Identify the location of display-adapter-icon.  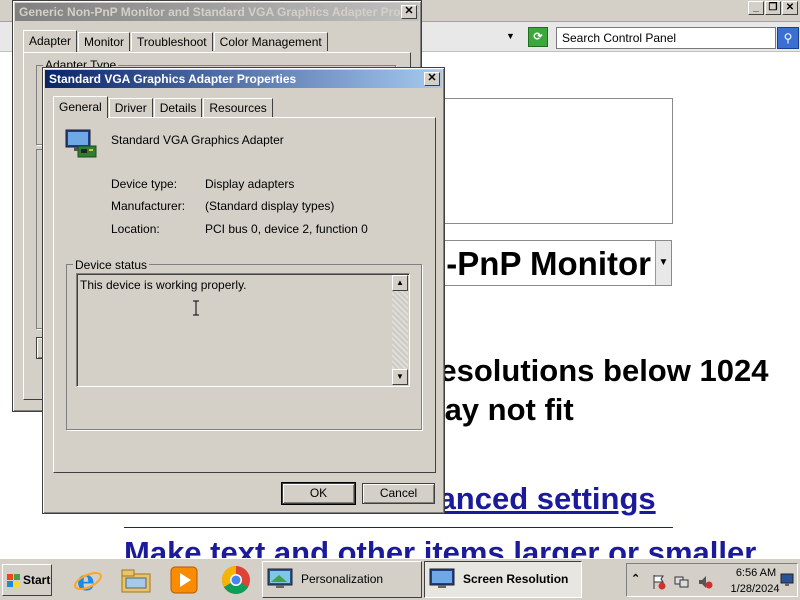
(81, 143).